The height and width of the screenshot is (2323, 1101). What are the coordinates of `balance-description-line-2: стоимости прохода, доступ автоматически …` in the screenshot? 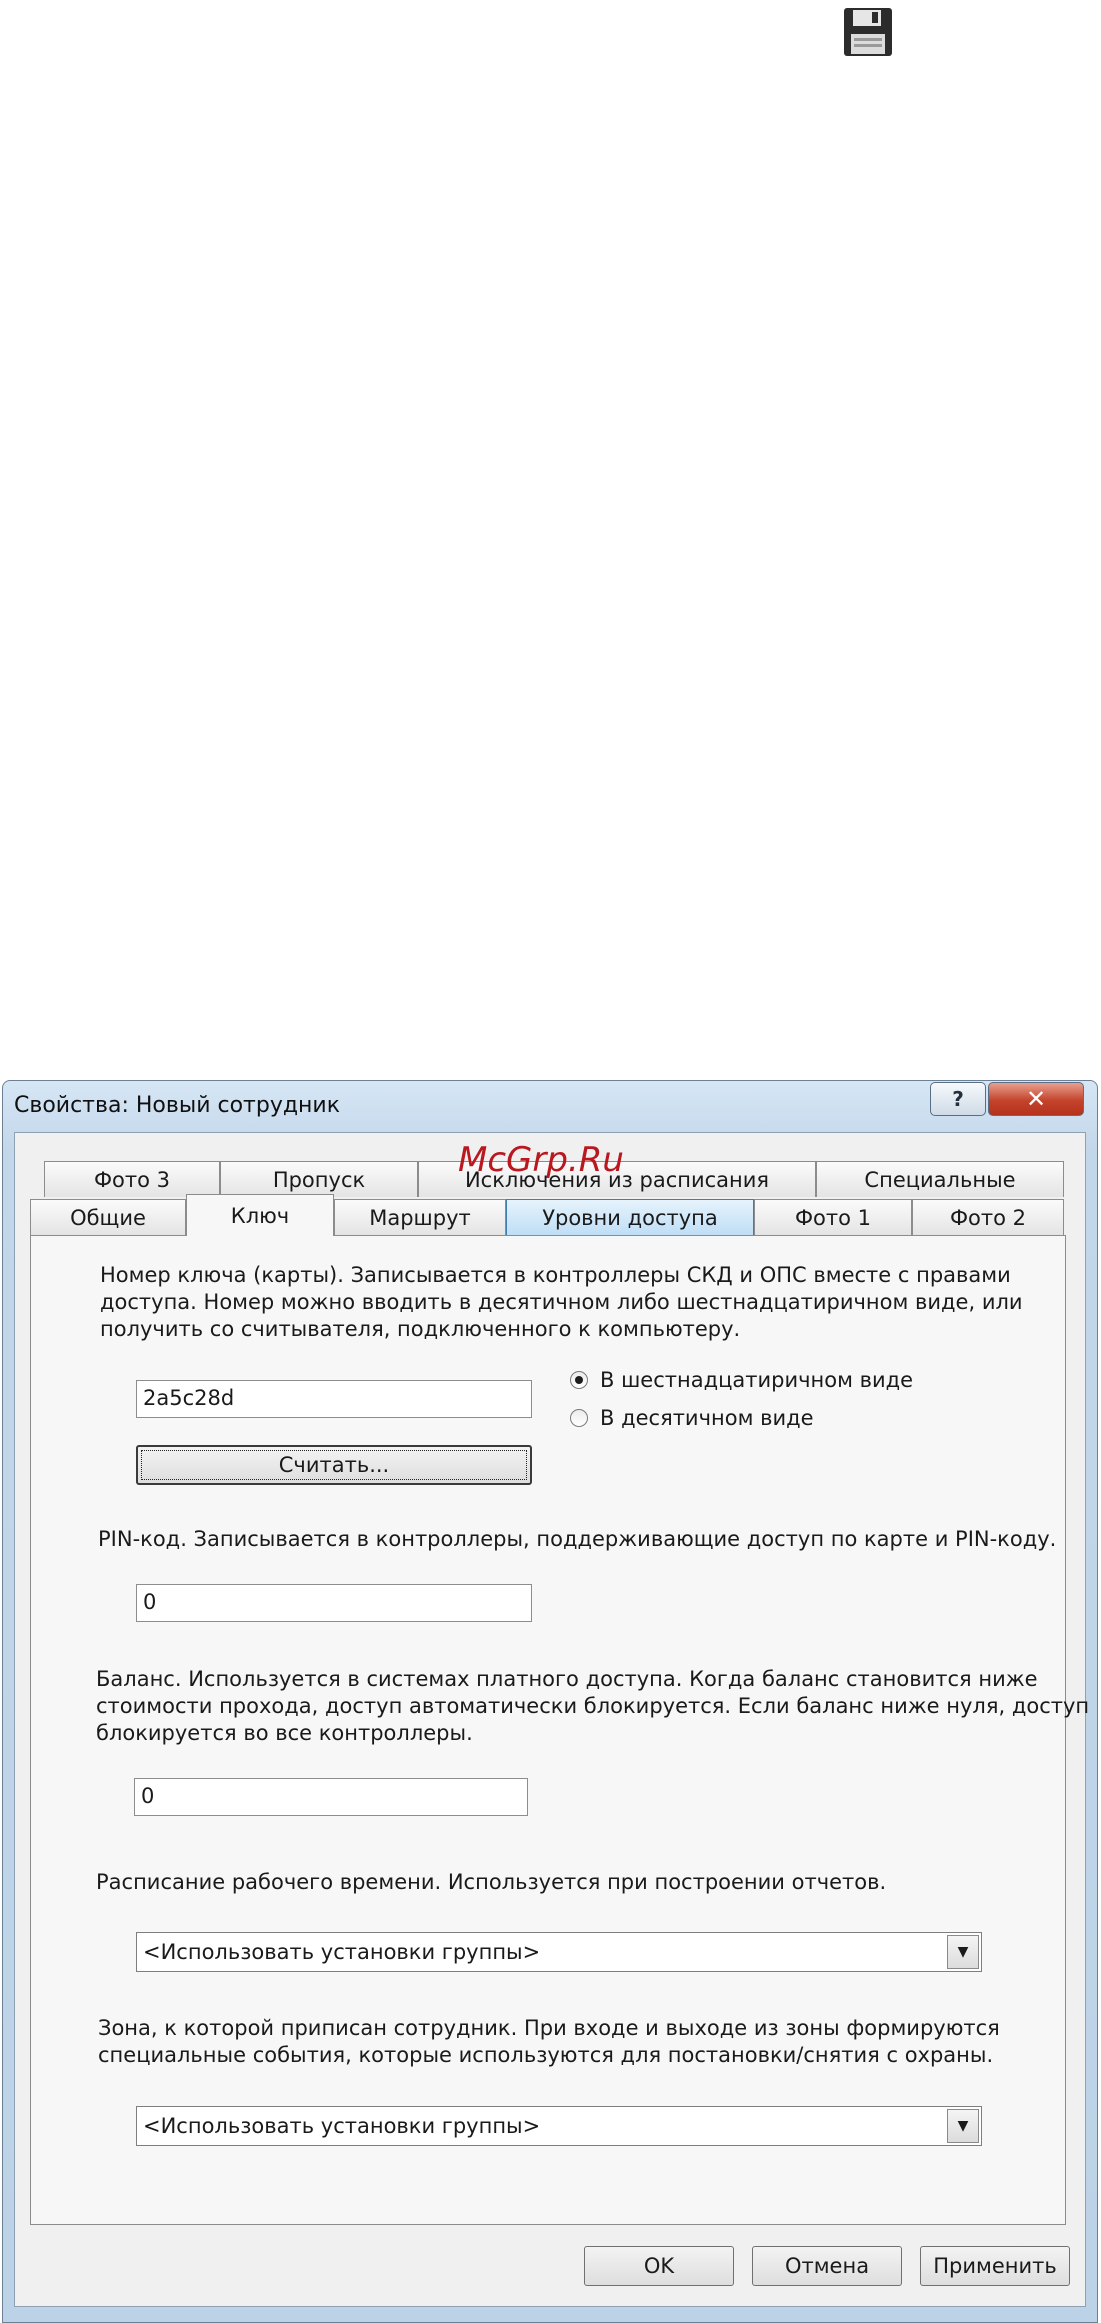 It's located at (593, 1706).